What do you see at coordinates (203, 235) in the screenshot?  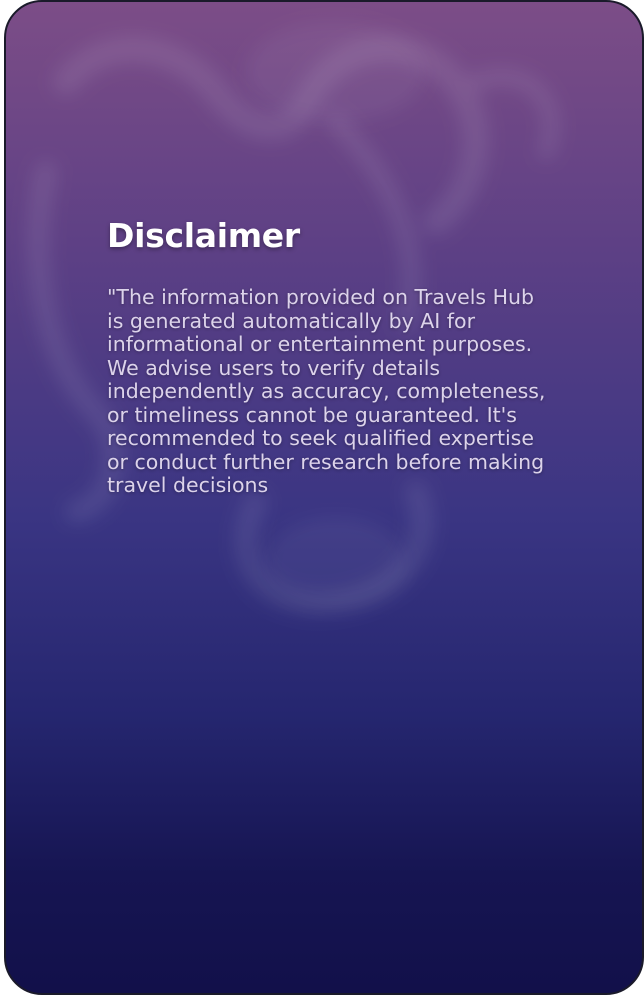 I see `disclaimer-title: Disclaimer` at bounding box center [203, 235].